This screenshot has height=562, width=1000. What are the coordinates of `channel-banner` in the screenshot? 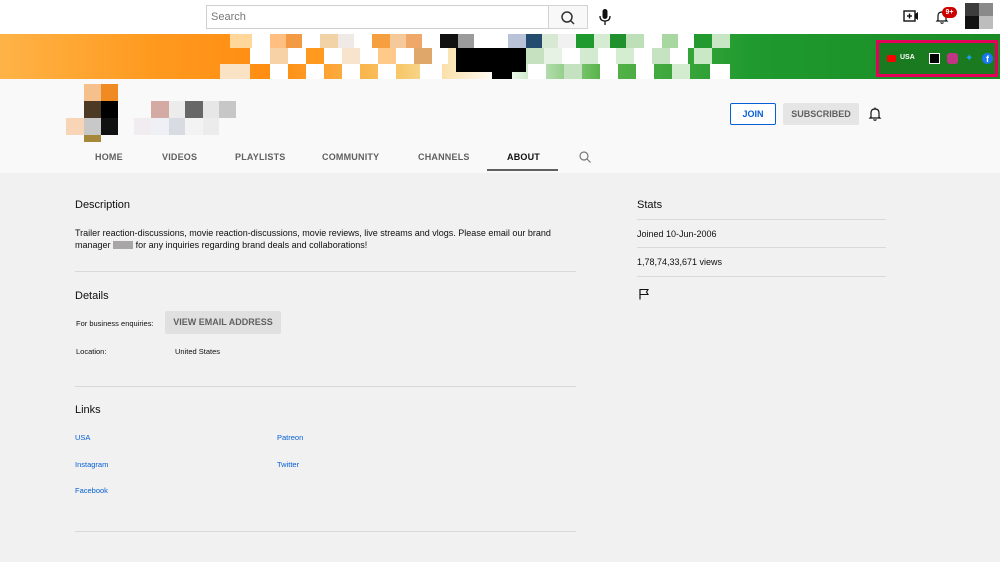 It's located at (500, 56).